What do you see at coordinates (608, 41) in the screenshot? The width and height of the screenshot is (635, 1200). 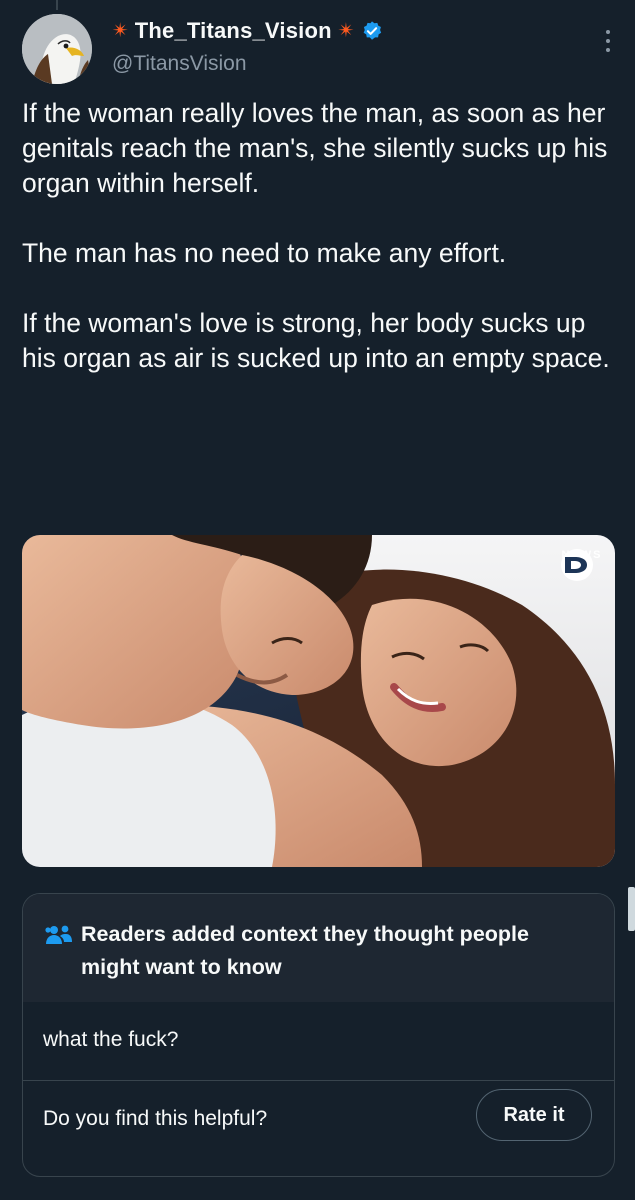 I see `more-options-icon` at bounding box center [608, 41].